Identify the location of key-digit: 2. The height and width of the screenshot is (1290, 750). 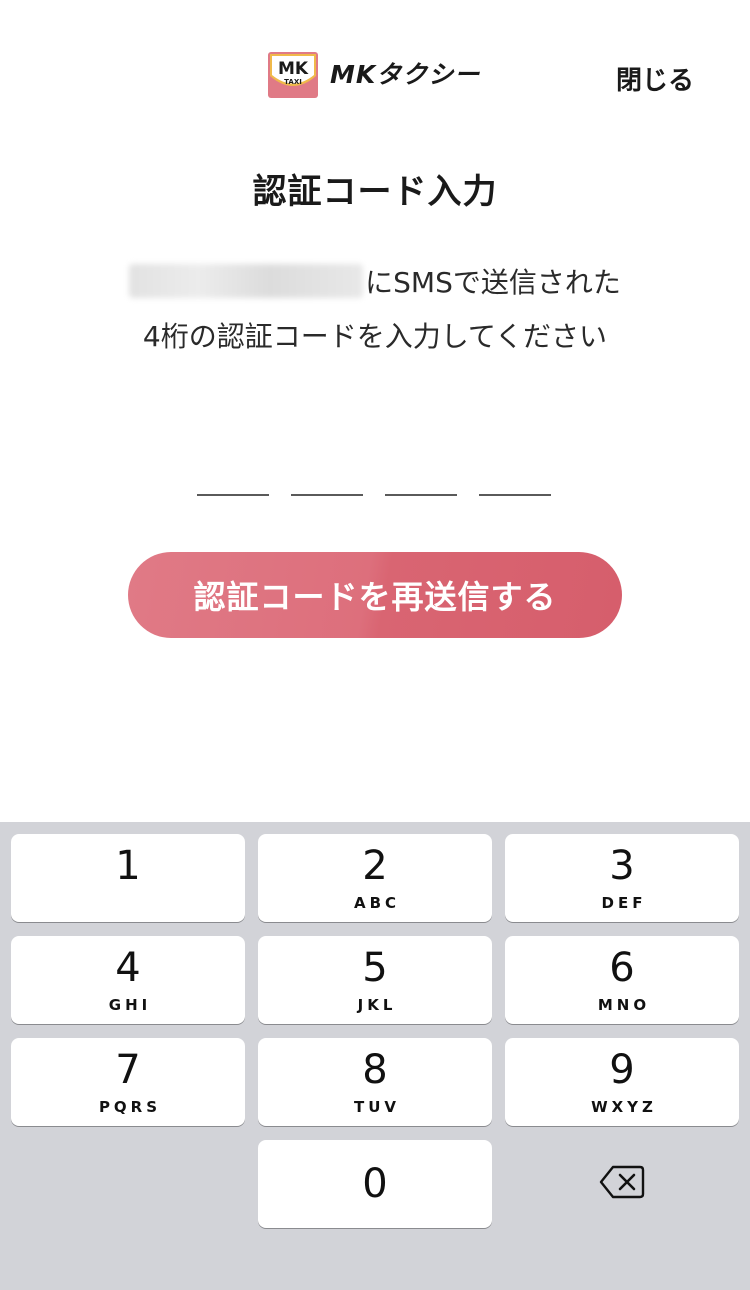
(375, 866).